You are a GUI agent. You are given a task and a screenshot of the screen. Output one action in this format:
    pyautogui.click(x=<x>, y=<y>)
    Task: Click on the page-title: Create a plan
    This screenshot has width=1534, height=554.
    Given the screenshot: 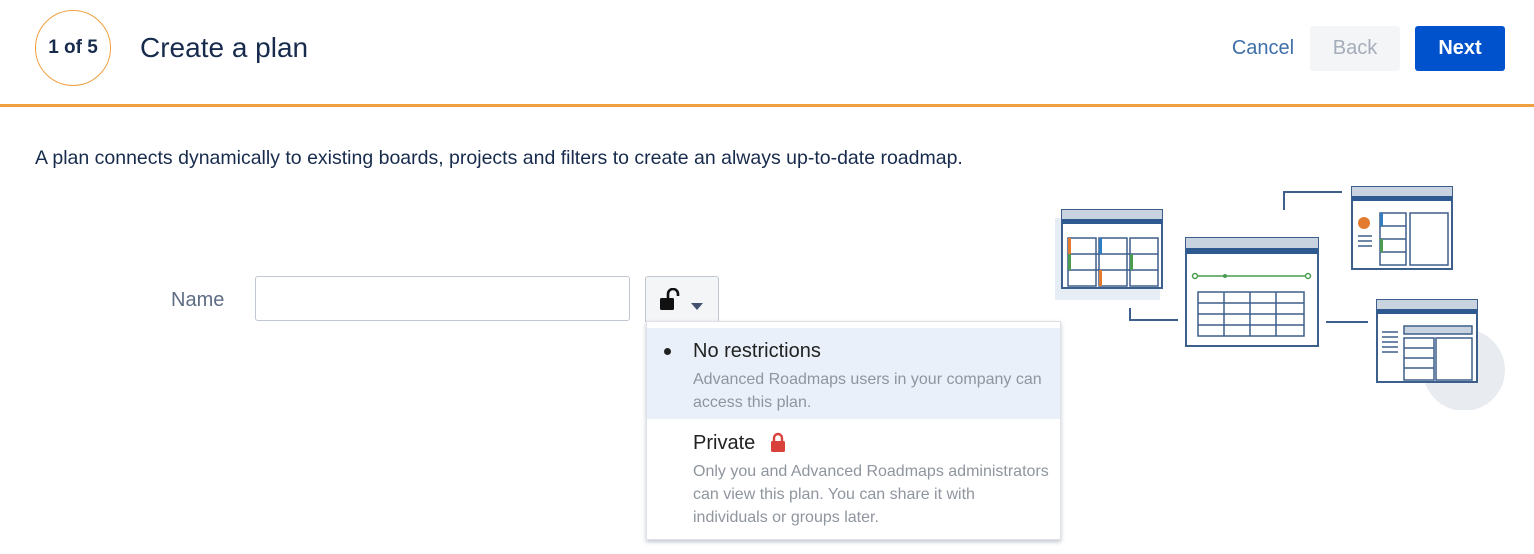 What is the action you would take?
    pyautogui.click(x=224, y=47)
    